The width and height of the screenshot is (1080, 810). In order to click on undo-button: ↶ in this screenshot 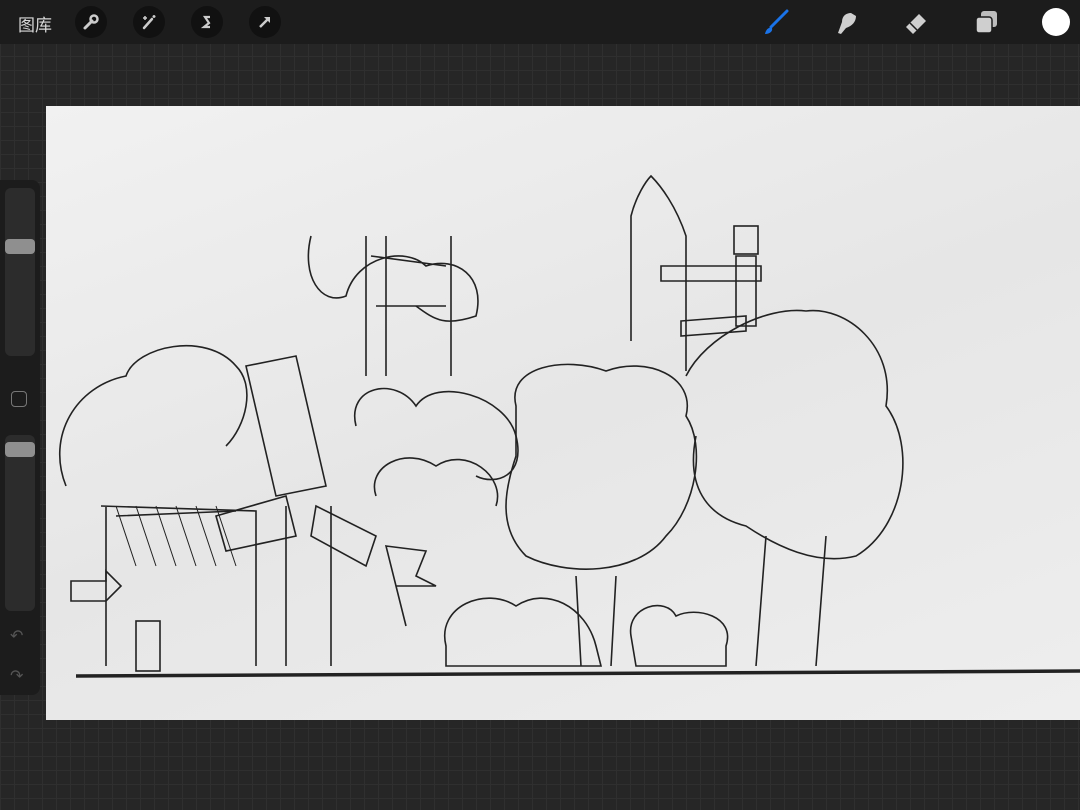, I will do `click(16, 635)`.